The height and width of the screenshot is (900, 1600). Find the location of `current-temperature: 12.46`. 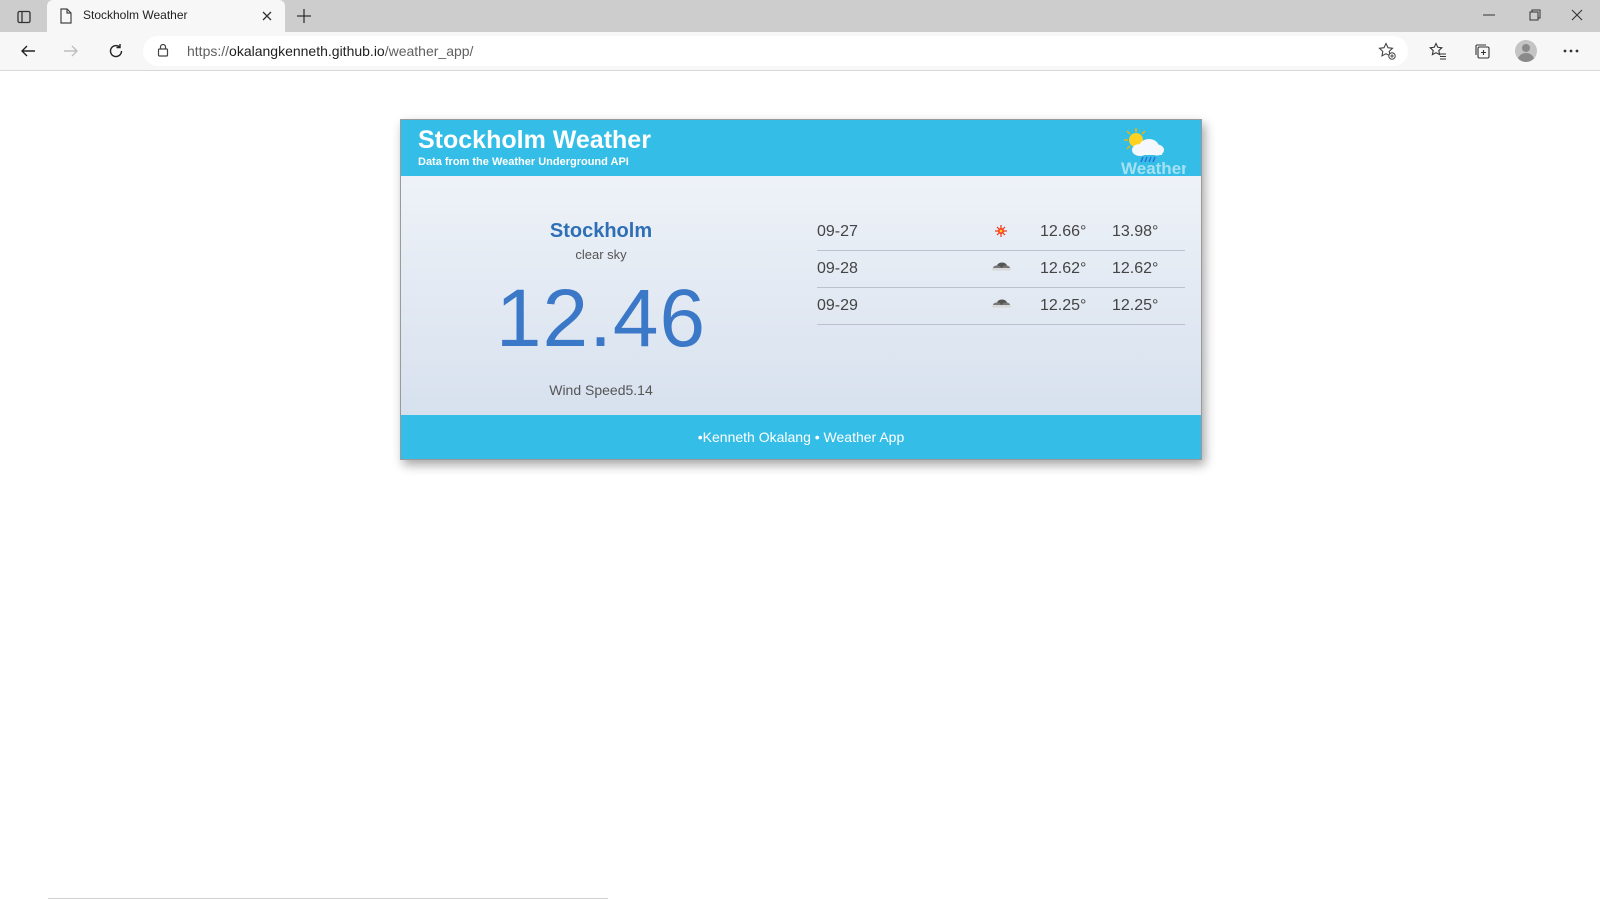

current-temperature: 12.46 is located at coordinates (601, 318).